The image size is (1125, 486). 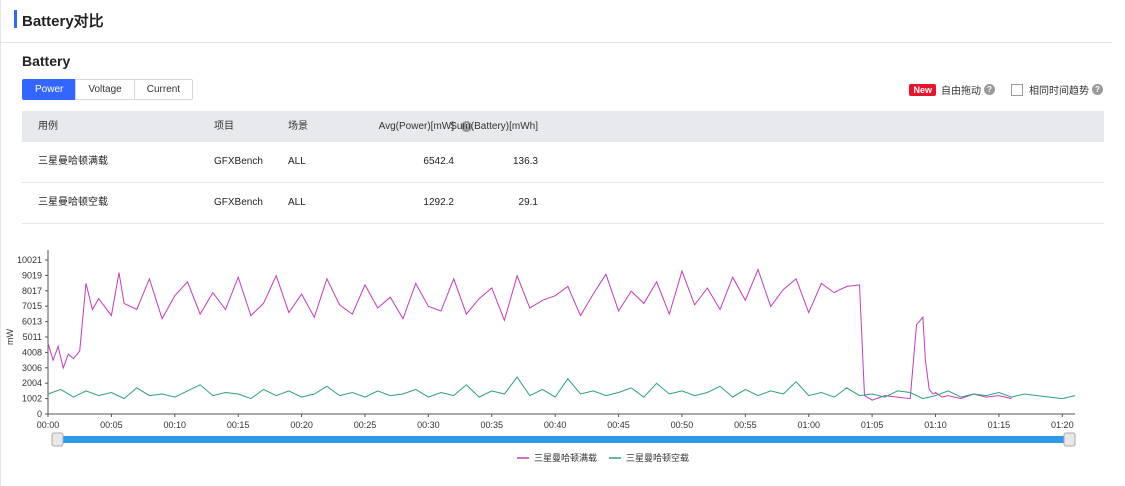 What do you see at coordinates (365, 425) in the screenshot?
I see `x-tick-label: 00:25` at bounding box center [365, 425].